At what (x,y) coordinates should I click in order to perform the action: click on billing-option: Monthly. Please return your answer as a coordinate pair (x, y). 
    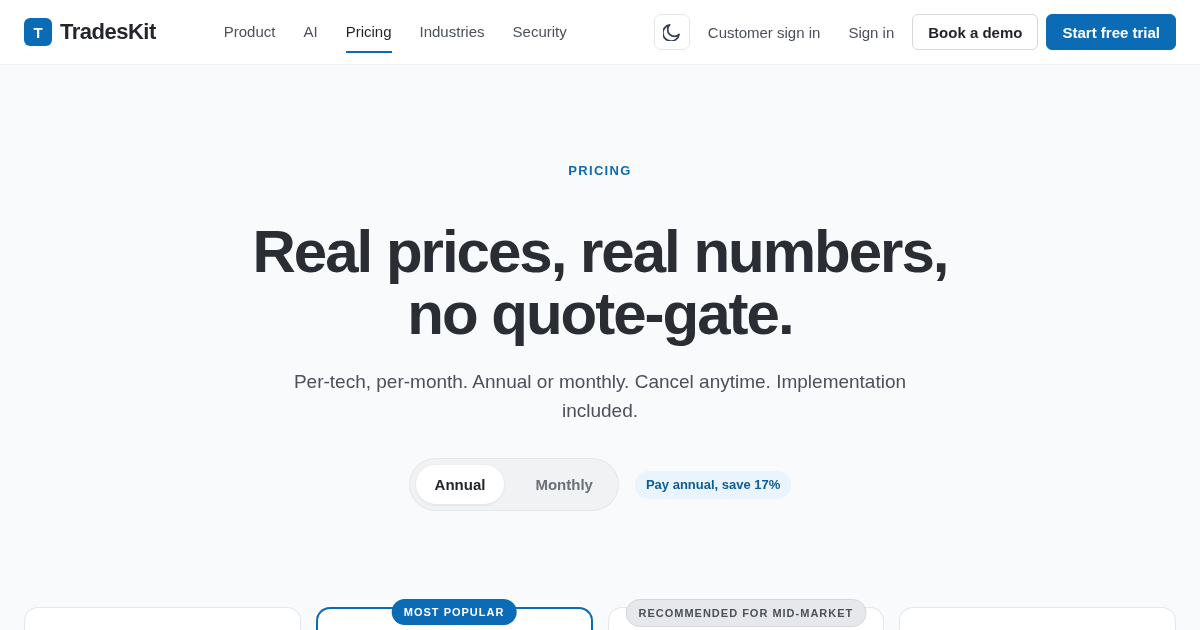
    Looking at the image, I should click on (564, 484).